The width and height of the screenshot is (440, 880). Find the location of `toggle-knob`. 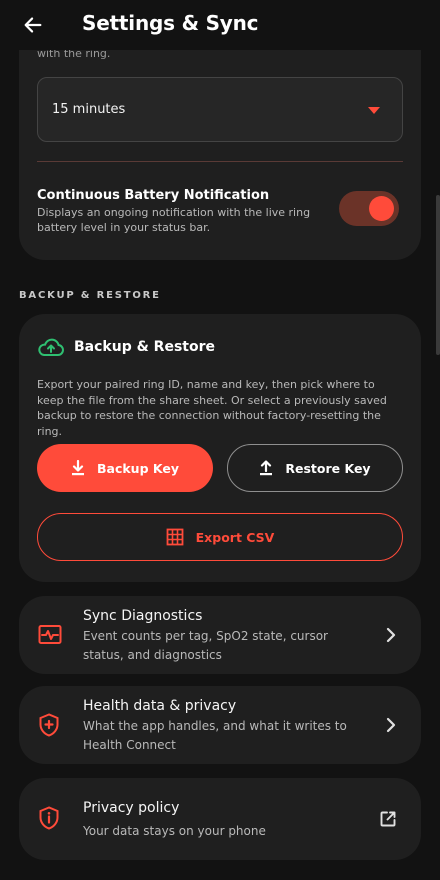

toggle-knob is located at coordinates (381, 208).